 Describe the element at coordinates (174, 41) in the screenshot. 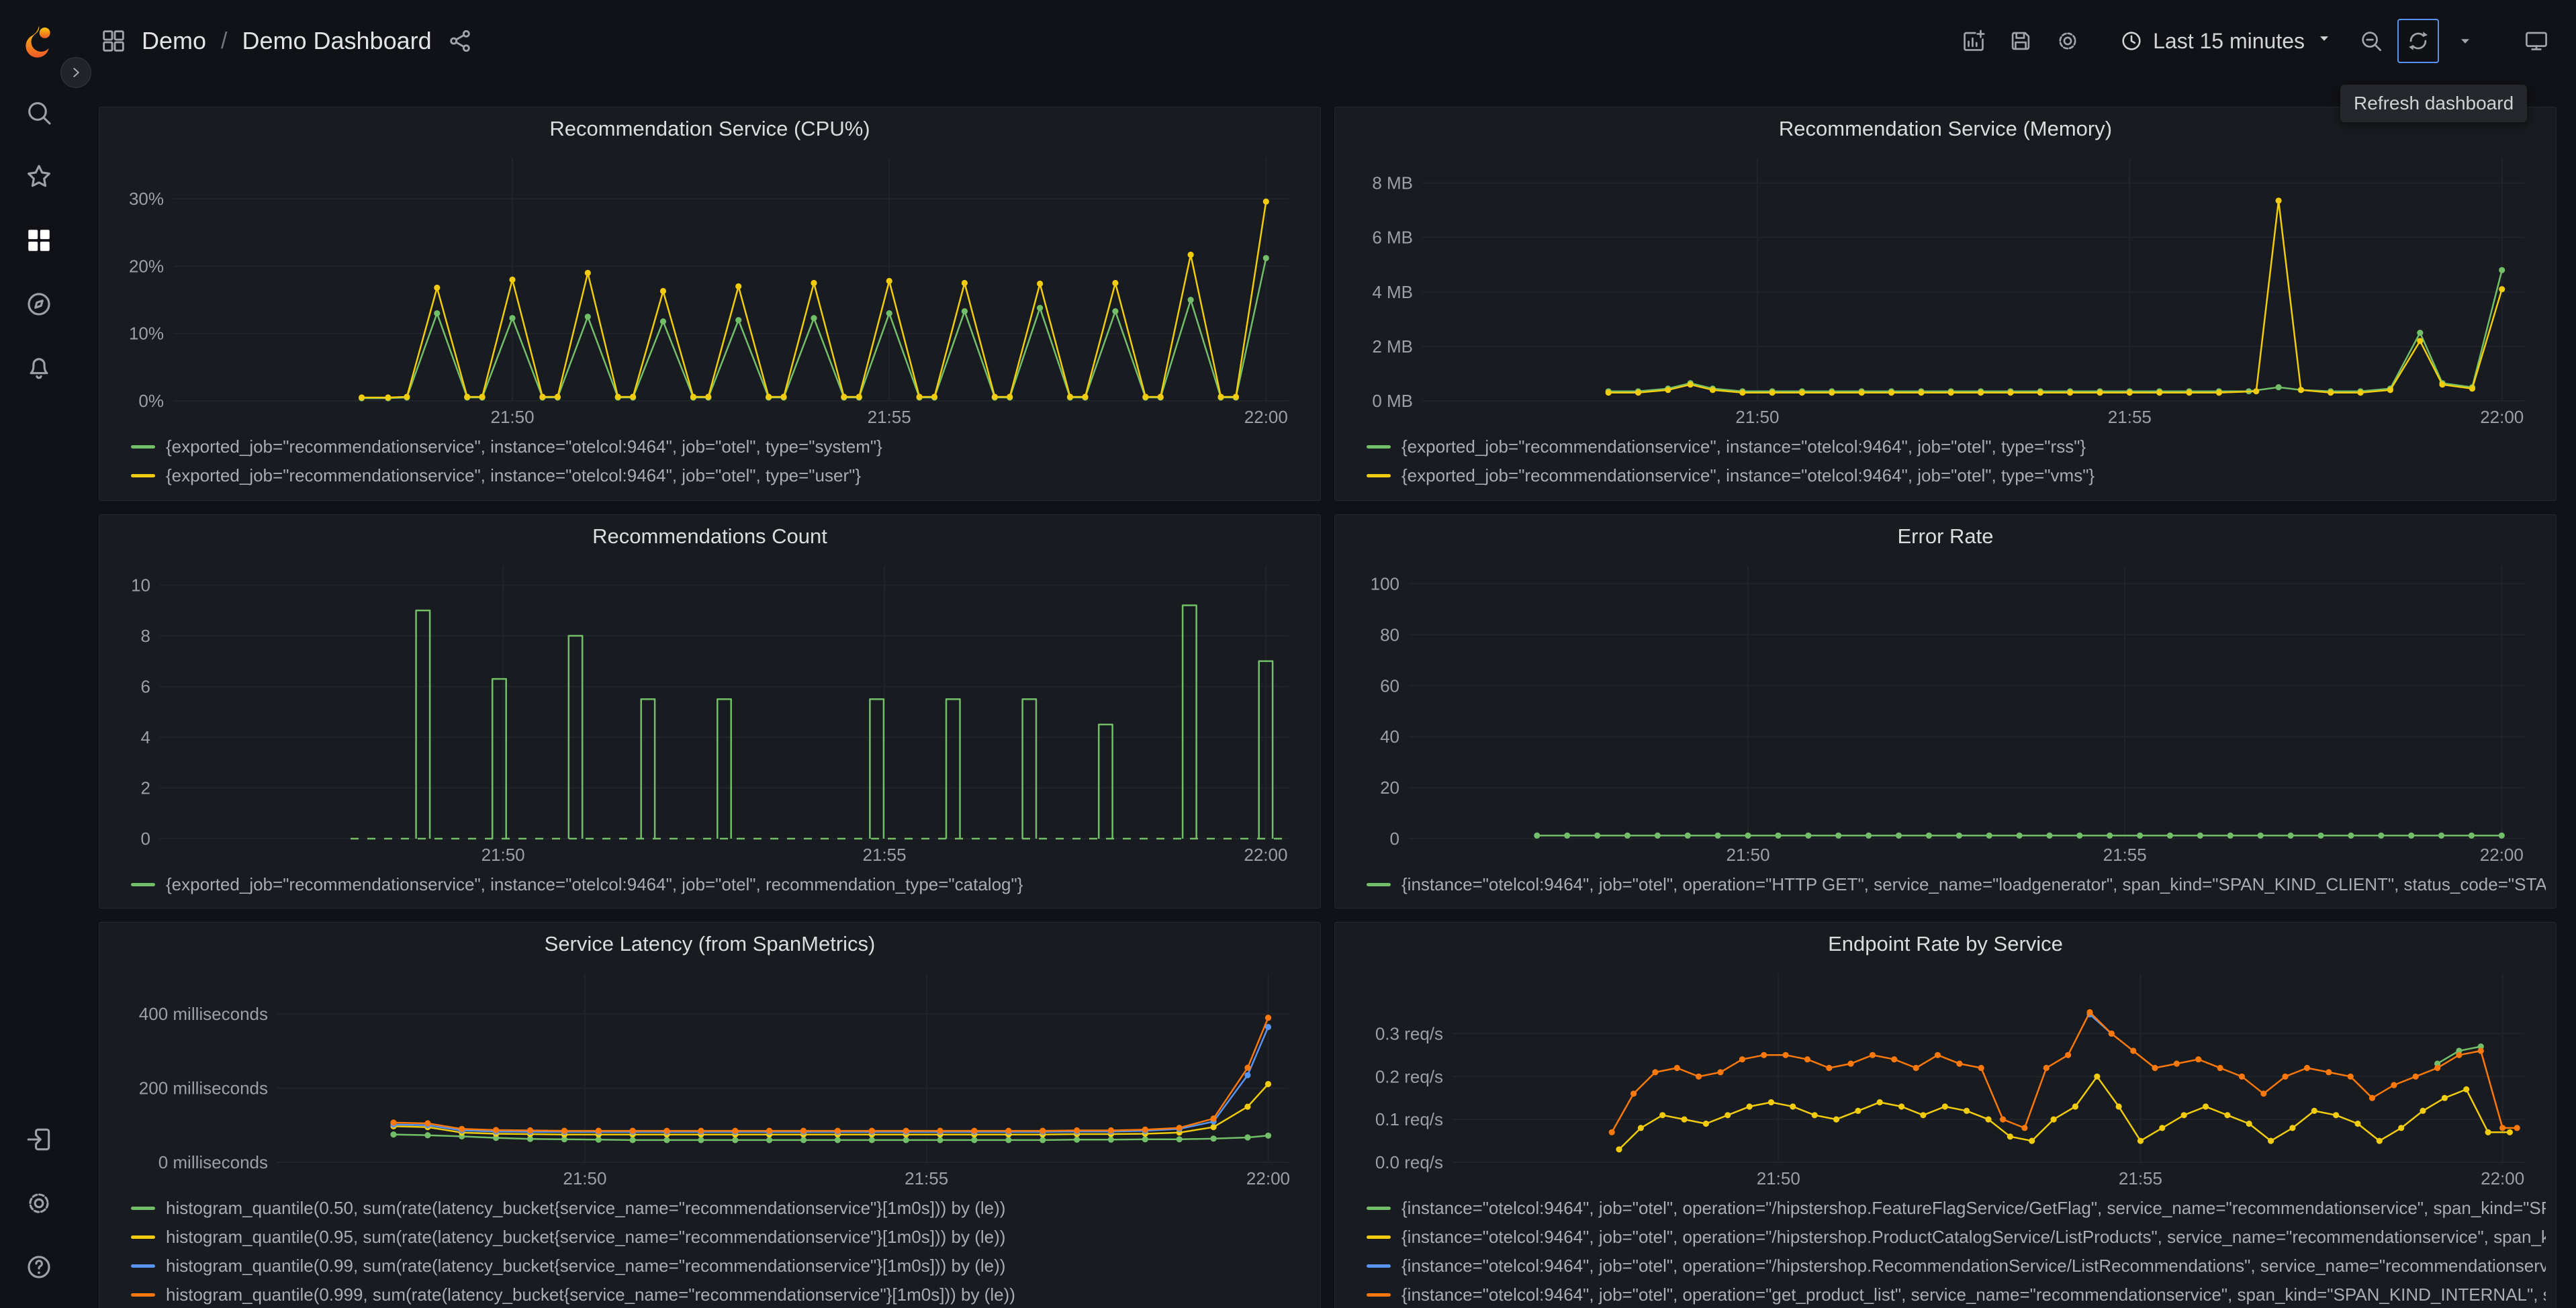

I see `breadcrumb-folder: Demo` at that location.